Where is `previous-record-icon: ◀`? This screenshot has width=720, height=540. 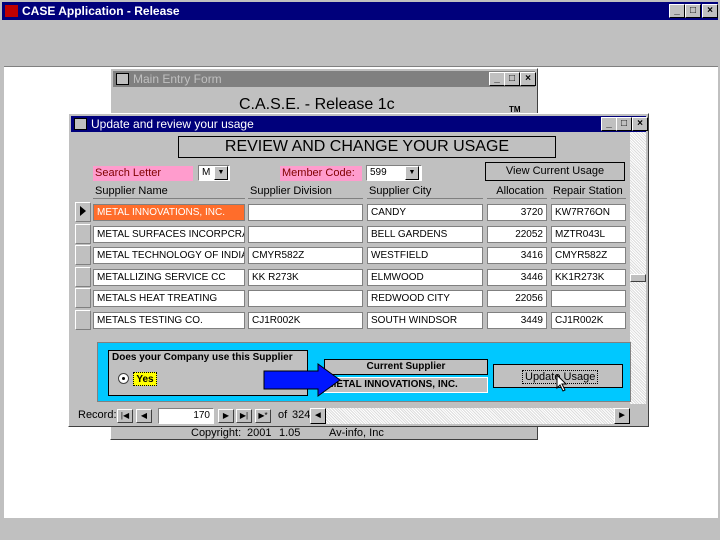
previous-record-icon: ◀ is located at coordinates (144, 416).